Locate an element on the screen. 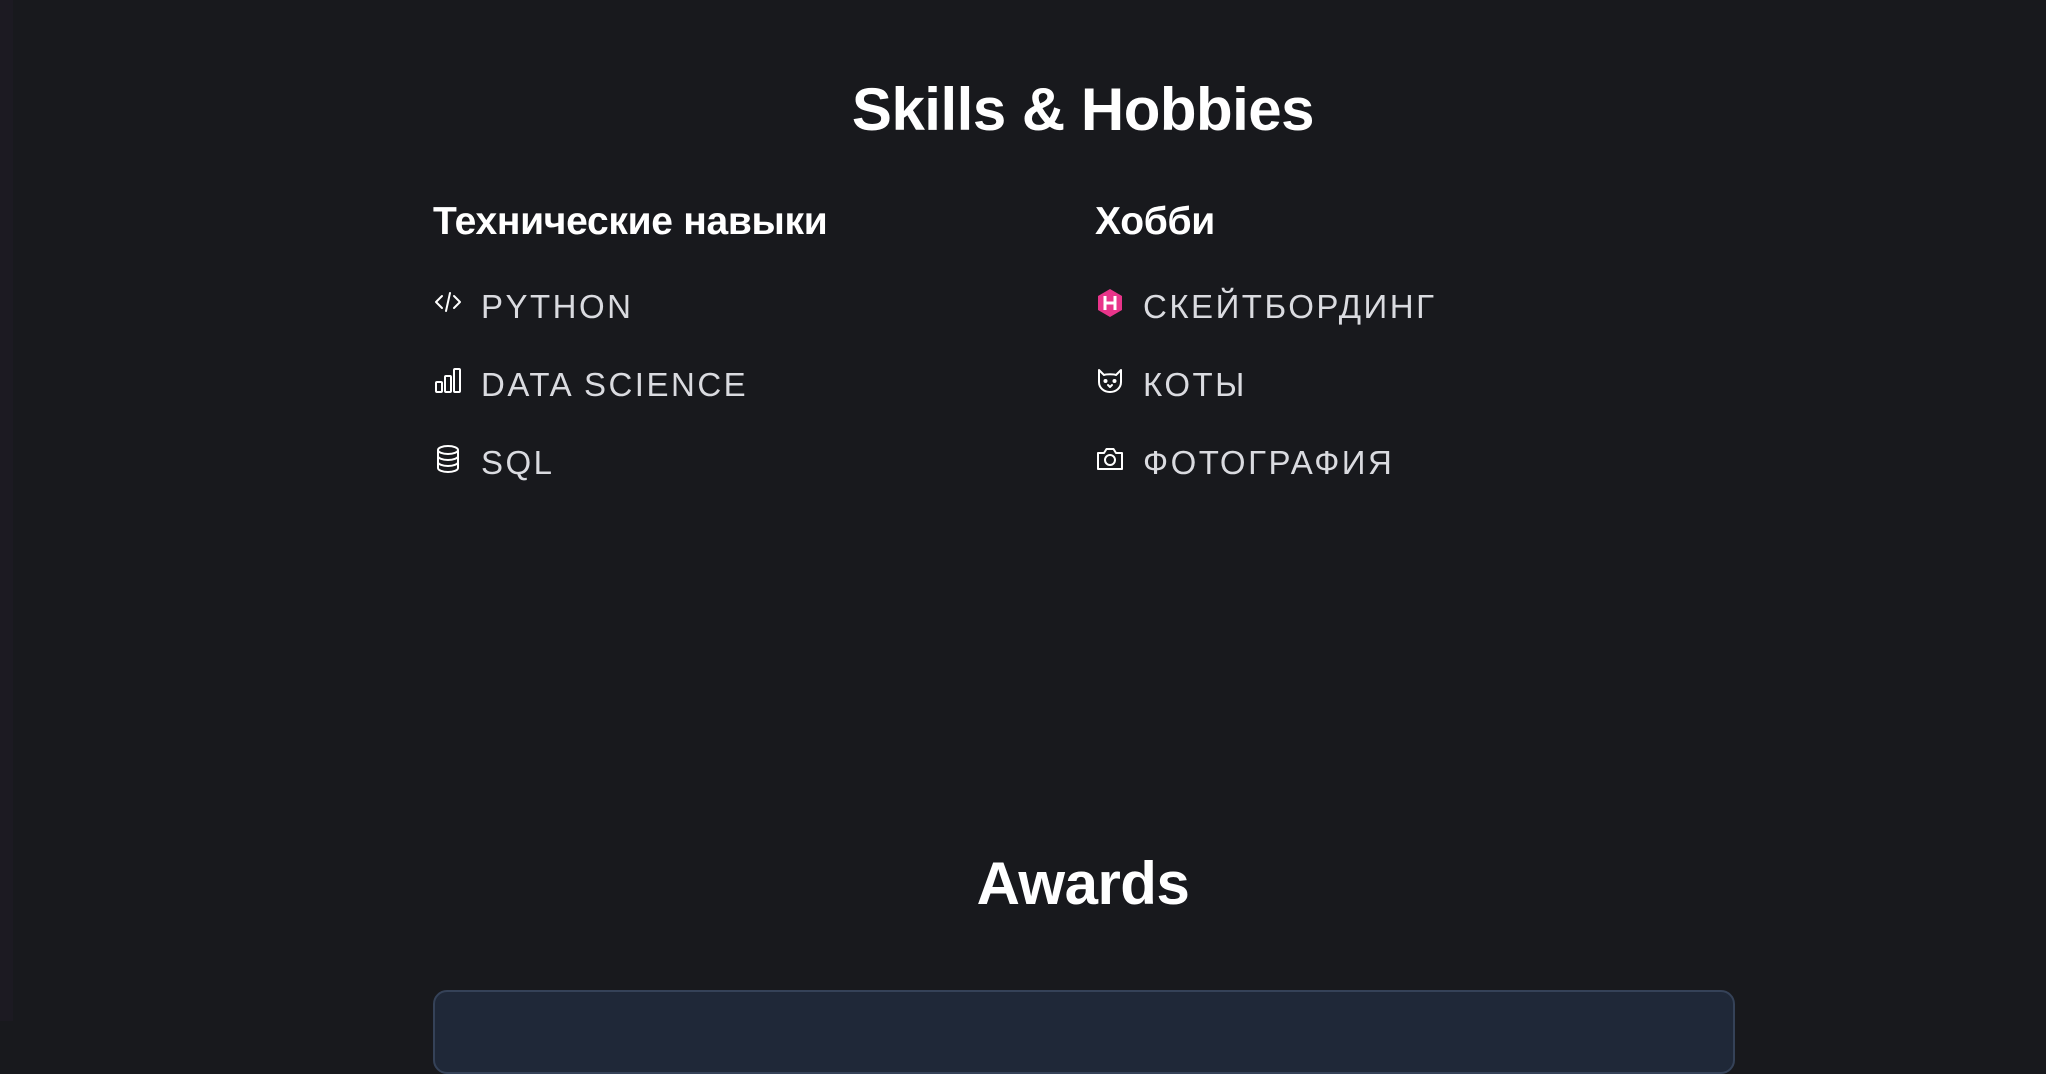  list-item: ФОТОГРАФИЯ is located at coordinates (1265, 463).